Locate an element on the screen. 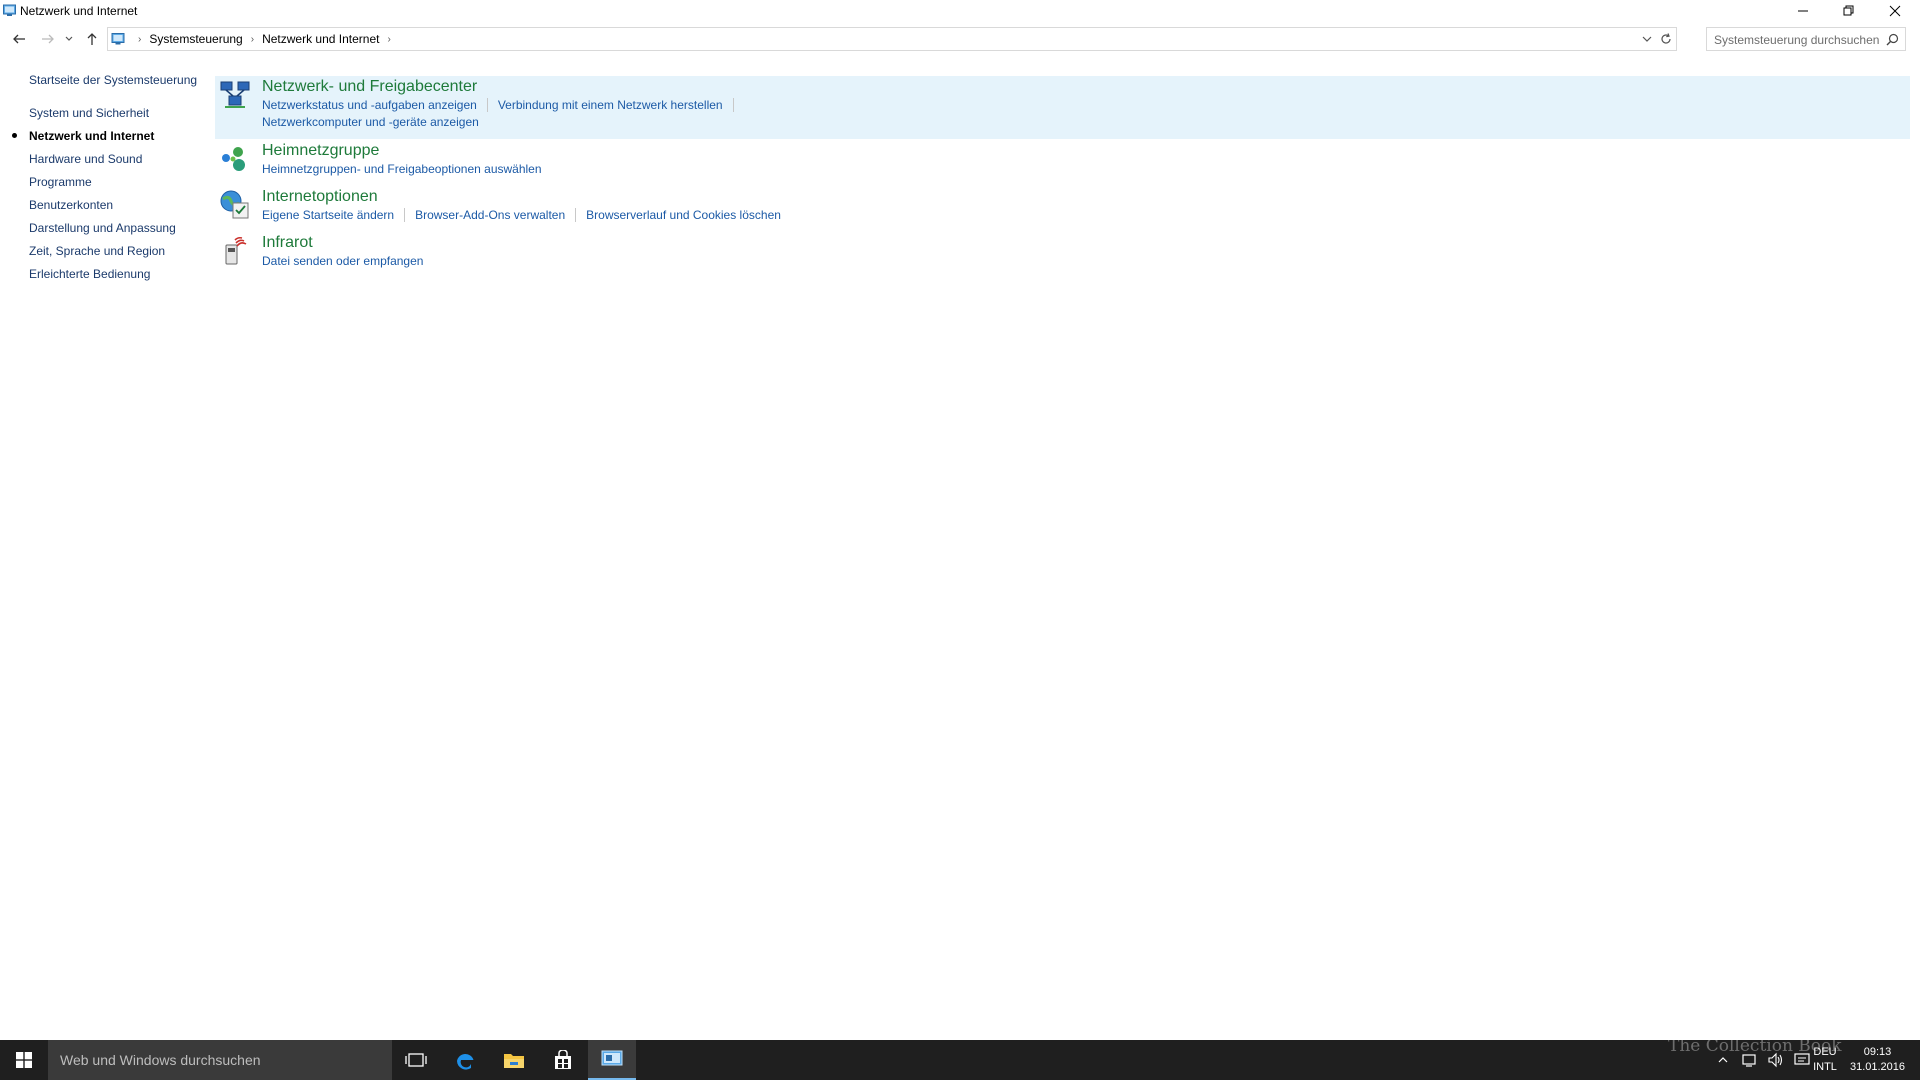 This screenshot has height=1080, width=1920. folder-icon is located at coordinates (514, 1061).